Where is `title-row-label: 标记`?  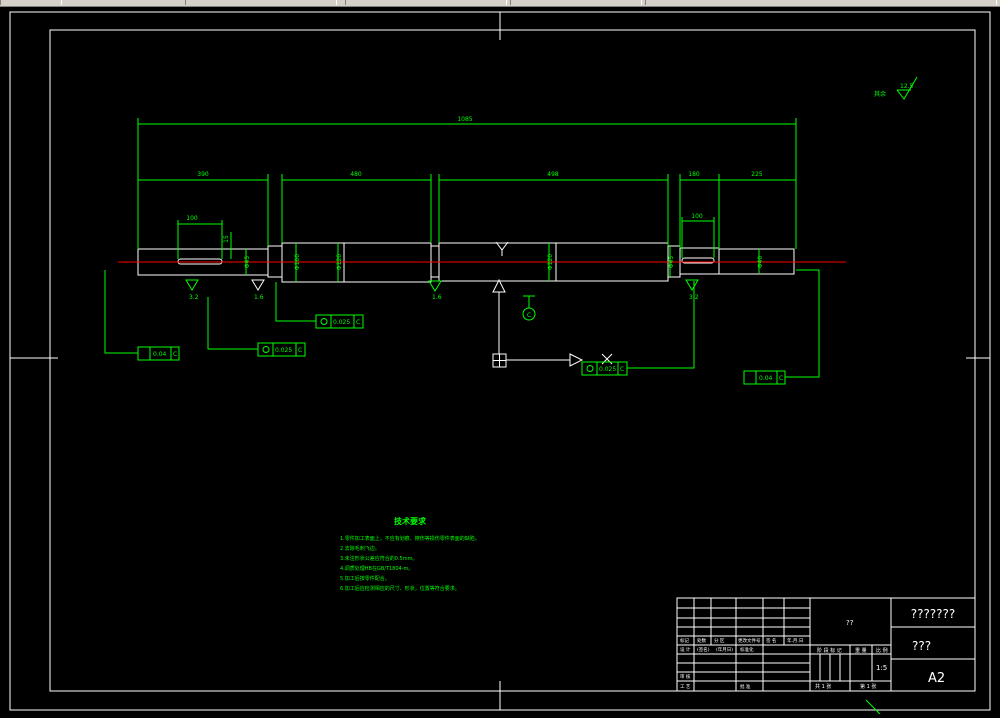 title-row-label: 标记 is located at coordinates (684, 640).